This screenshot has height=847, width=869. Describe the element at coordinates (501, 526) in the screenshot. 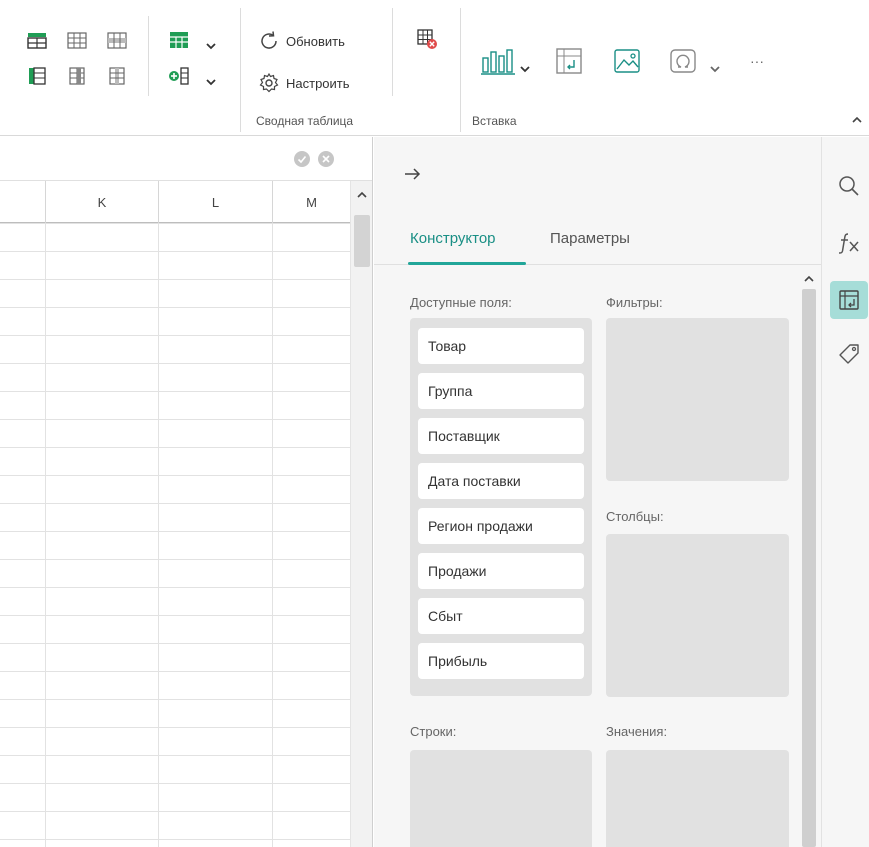

I see `field-item: Регион продажи` at that location.